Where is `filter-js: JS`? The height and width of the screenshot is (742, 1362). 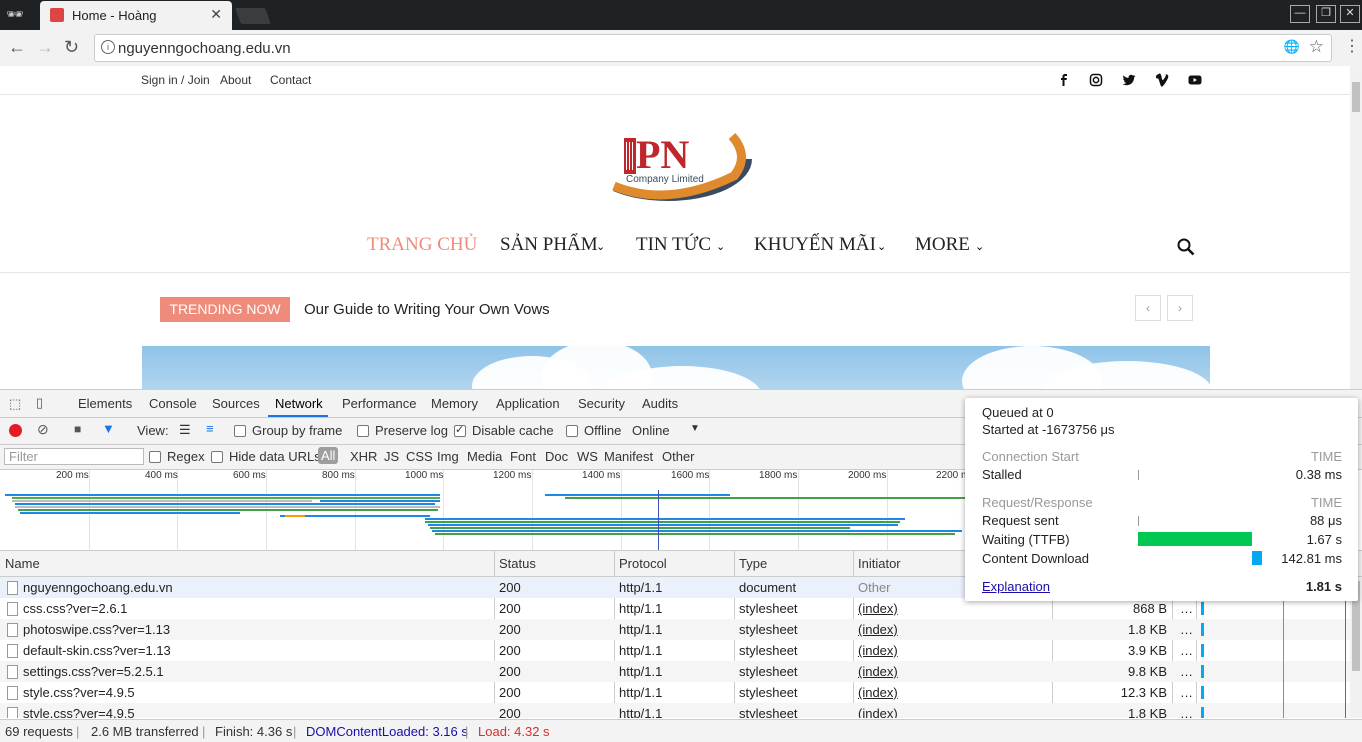 filter-js: JS is located at coordinates (391, 456).